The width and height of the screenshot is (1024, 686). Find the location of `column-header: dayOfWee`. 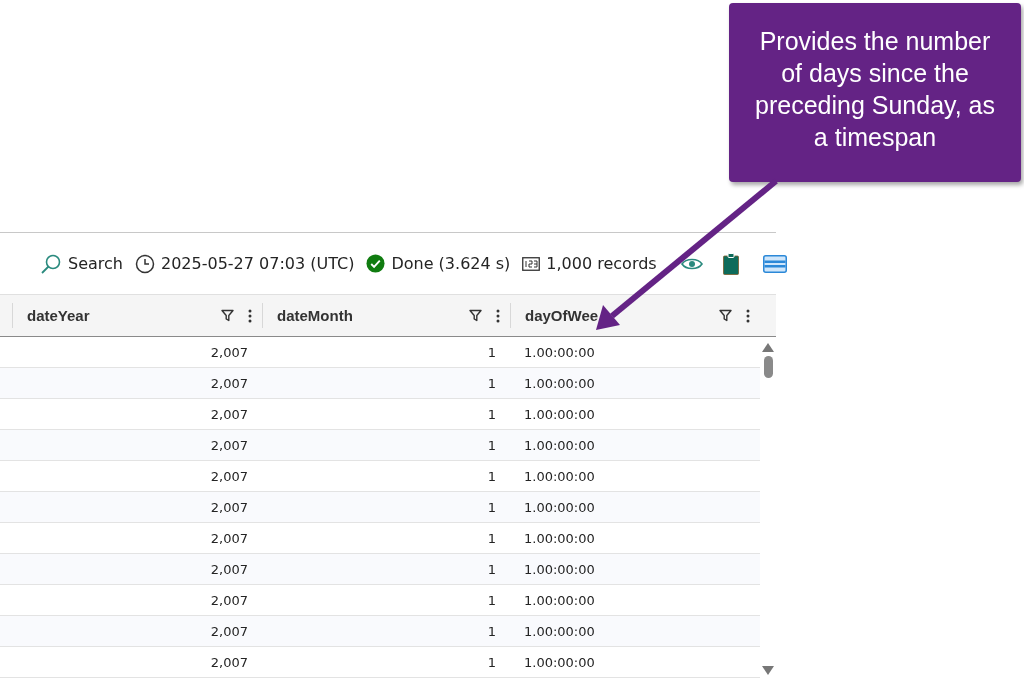

column-header: dayOfWee is located at coordinates (622, 315).